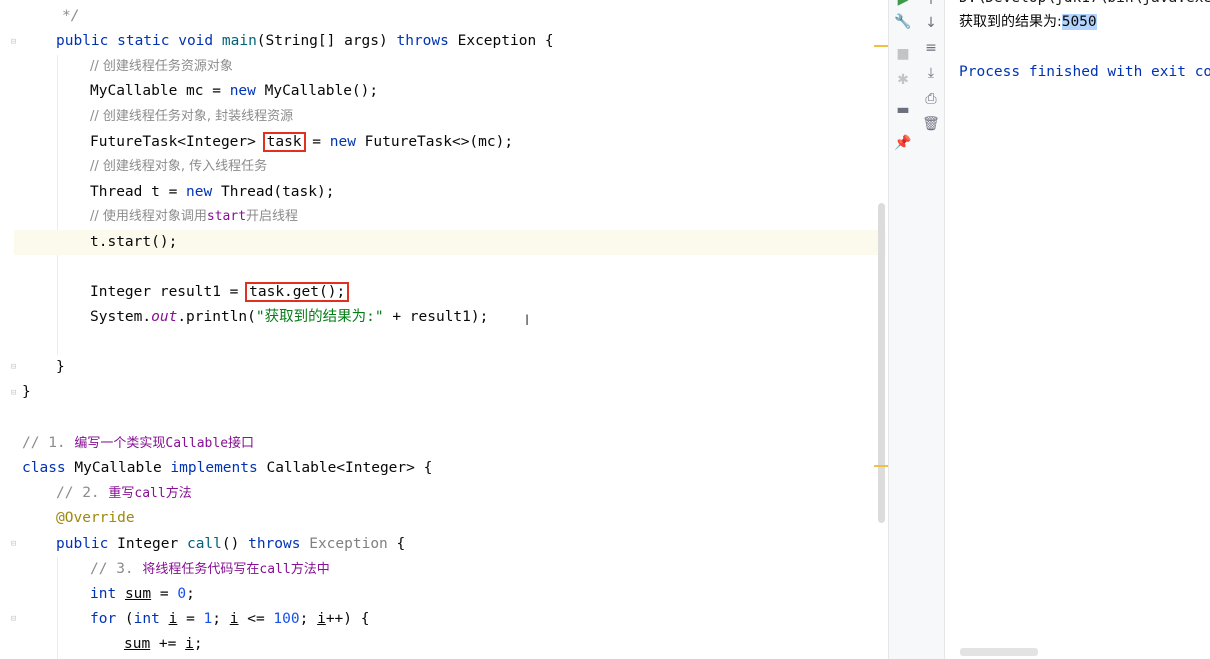 Image resolution: width=1210 pixels, height=659 pixels. Describe the element at coordinates (501, 41) in the screenshot. I see `code-text: Exception {` at that location.